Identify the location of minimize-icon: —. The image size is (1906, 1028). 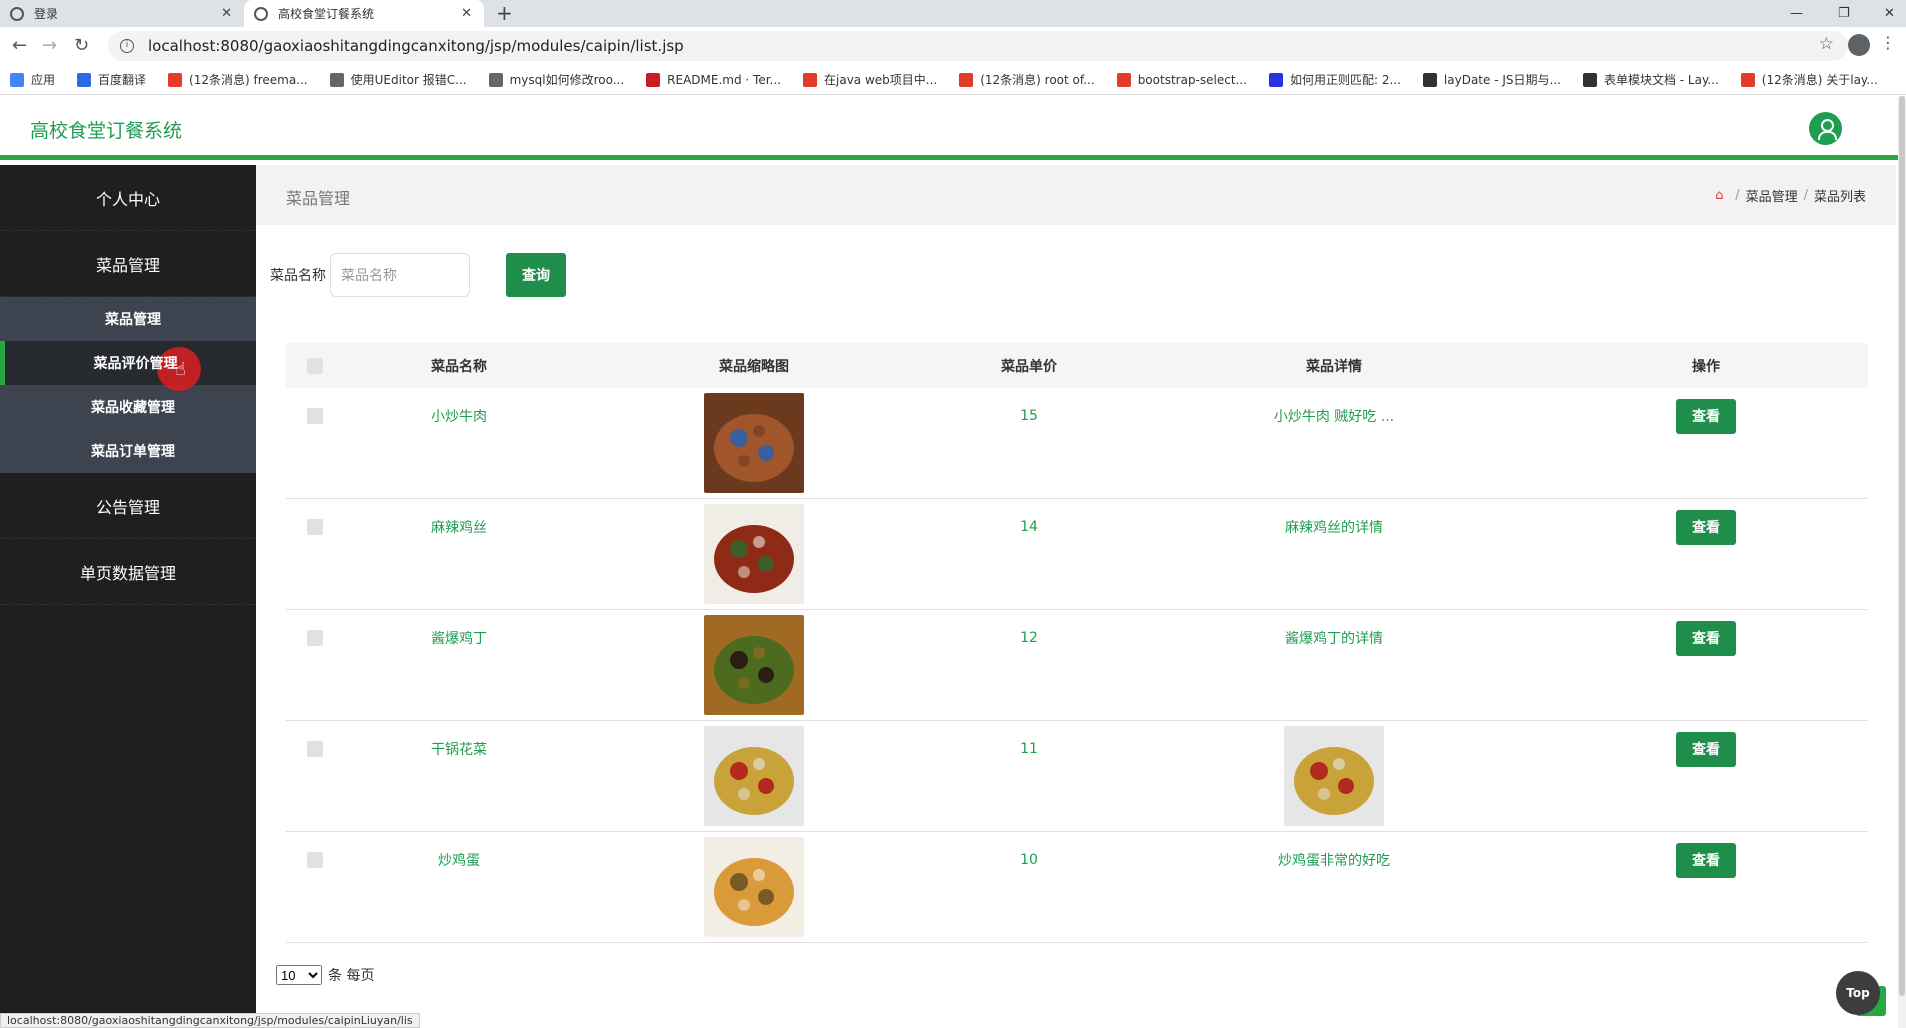
(1796, 13).